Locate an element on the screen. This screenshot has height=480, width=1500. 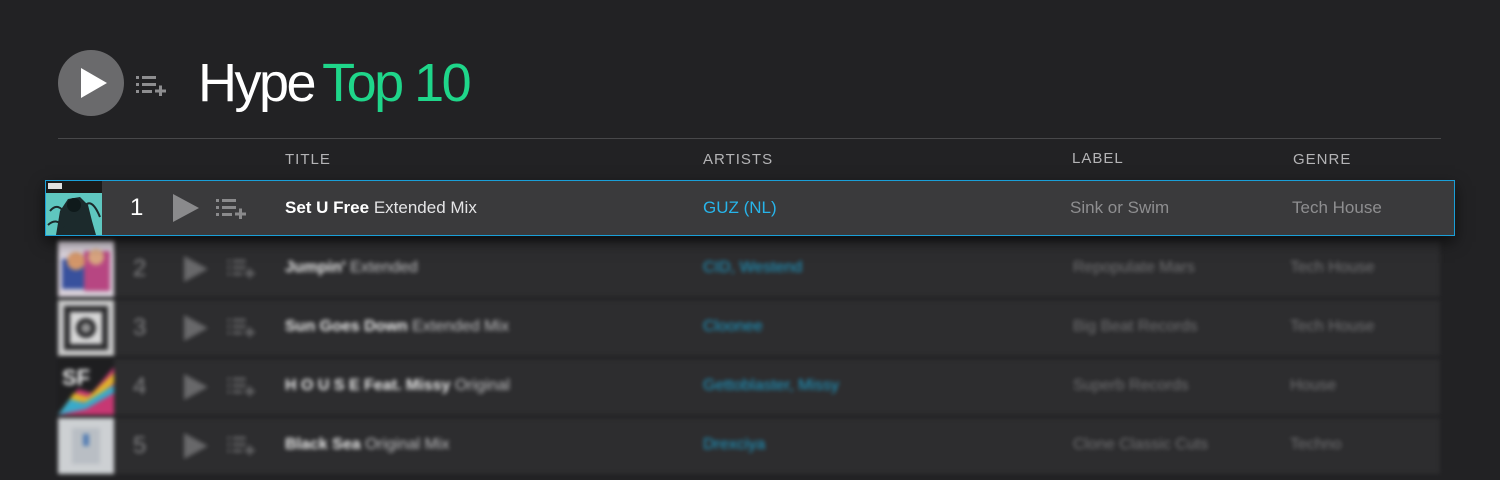
album-art: SF is located at coordinates (86, 387).